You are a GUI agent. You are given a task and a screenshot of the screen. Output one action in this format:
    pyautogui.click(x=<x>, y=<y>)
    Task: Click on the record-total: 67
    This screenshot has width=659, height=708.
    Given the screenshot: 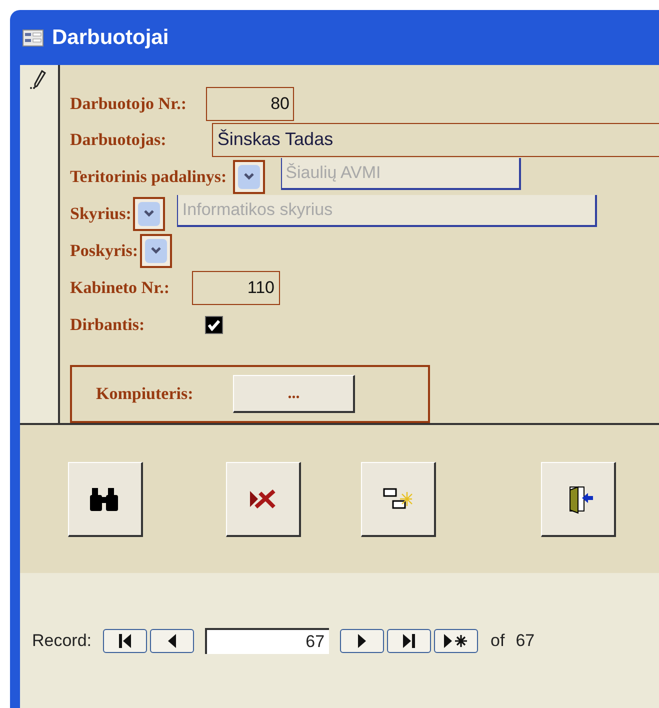 What is the action you would take?
    pyautogui.click(x=525, y=641)
    